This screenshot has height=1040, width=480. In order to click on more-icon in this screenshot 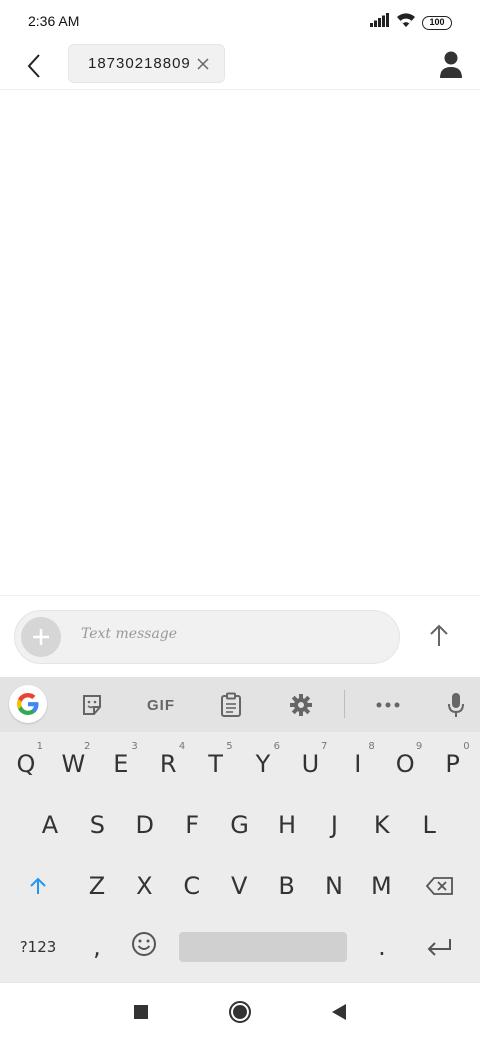, I will do `click(388, 705)`.